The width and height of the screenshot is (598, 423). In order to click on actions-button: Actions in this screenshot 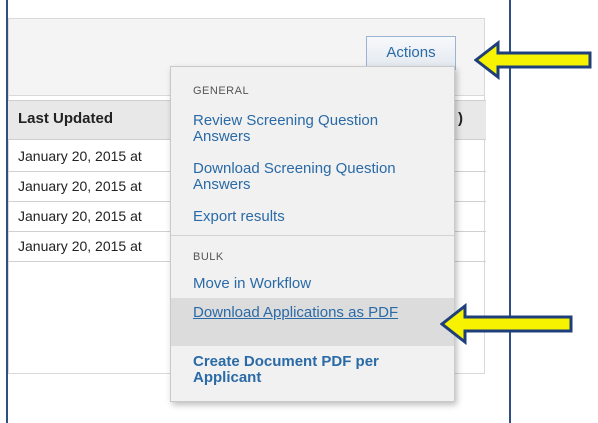, I will do `click(411, 53)`.